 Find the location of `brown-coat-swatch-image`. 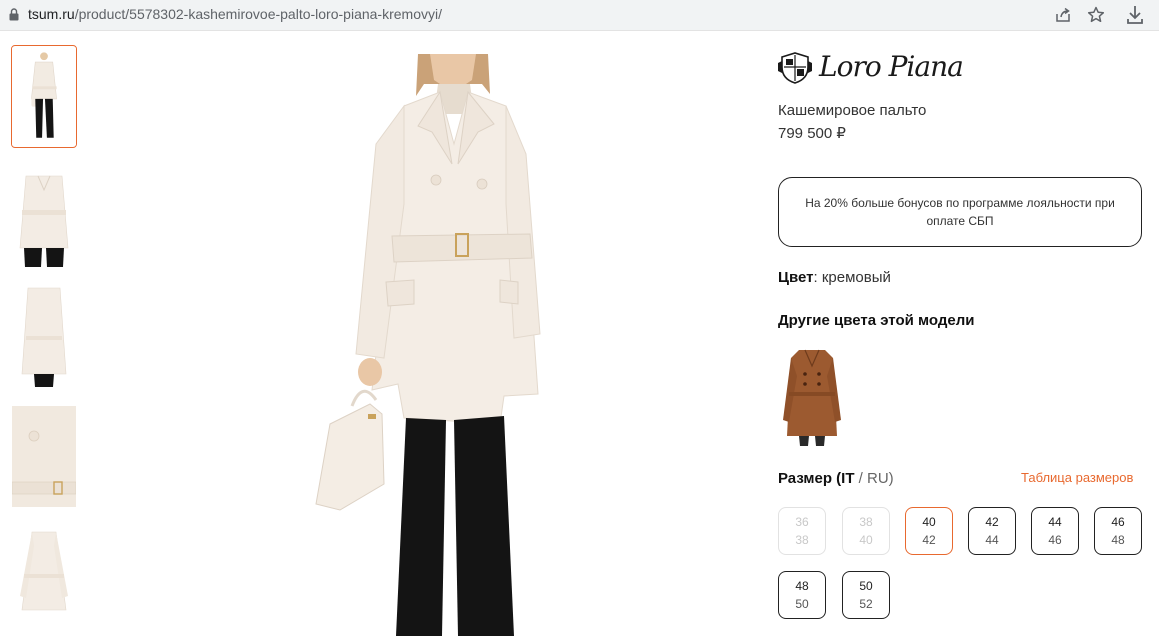

brown-coat-swatch-image is located at coordinates (812, 397).